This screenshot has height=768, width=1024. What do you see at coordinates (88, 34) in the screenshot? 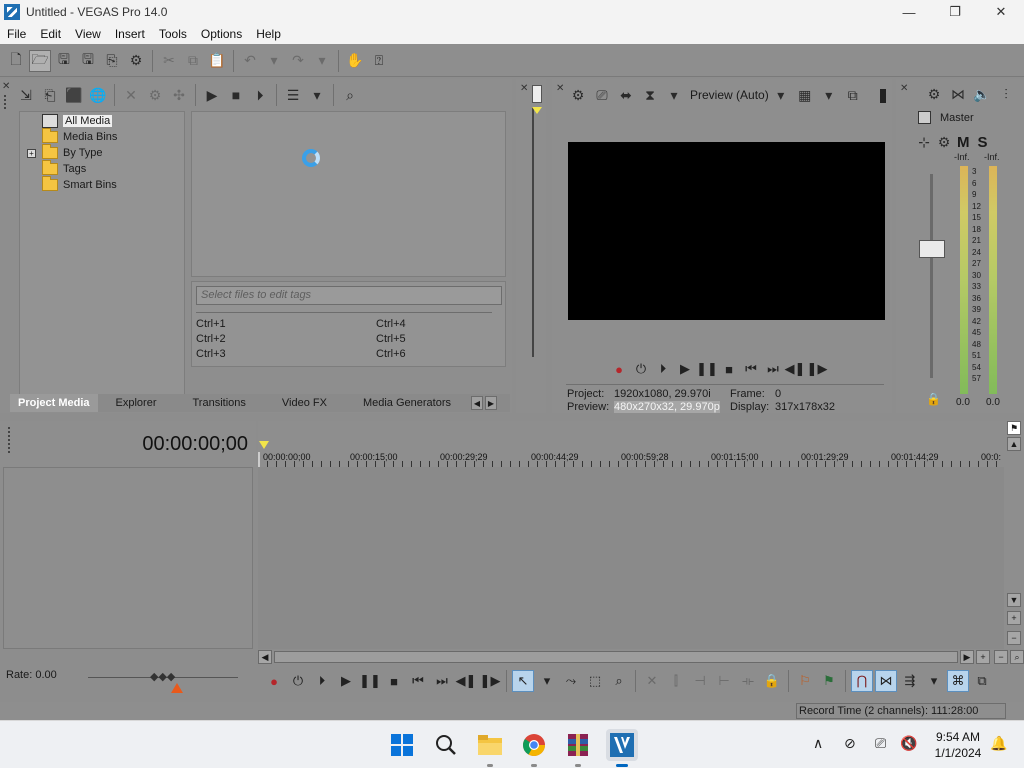
I see `menu-view: View` at bounding box center [88, 34].